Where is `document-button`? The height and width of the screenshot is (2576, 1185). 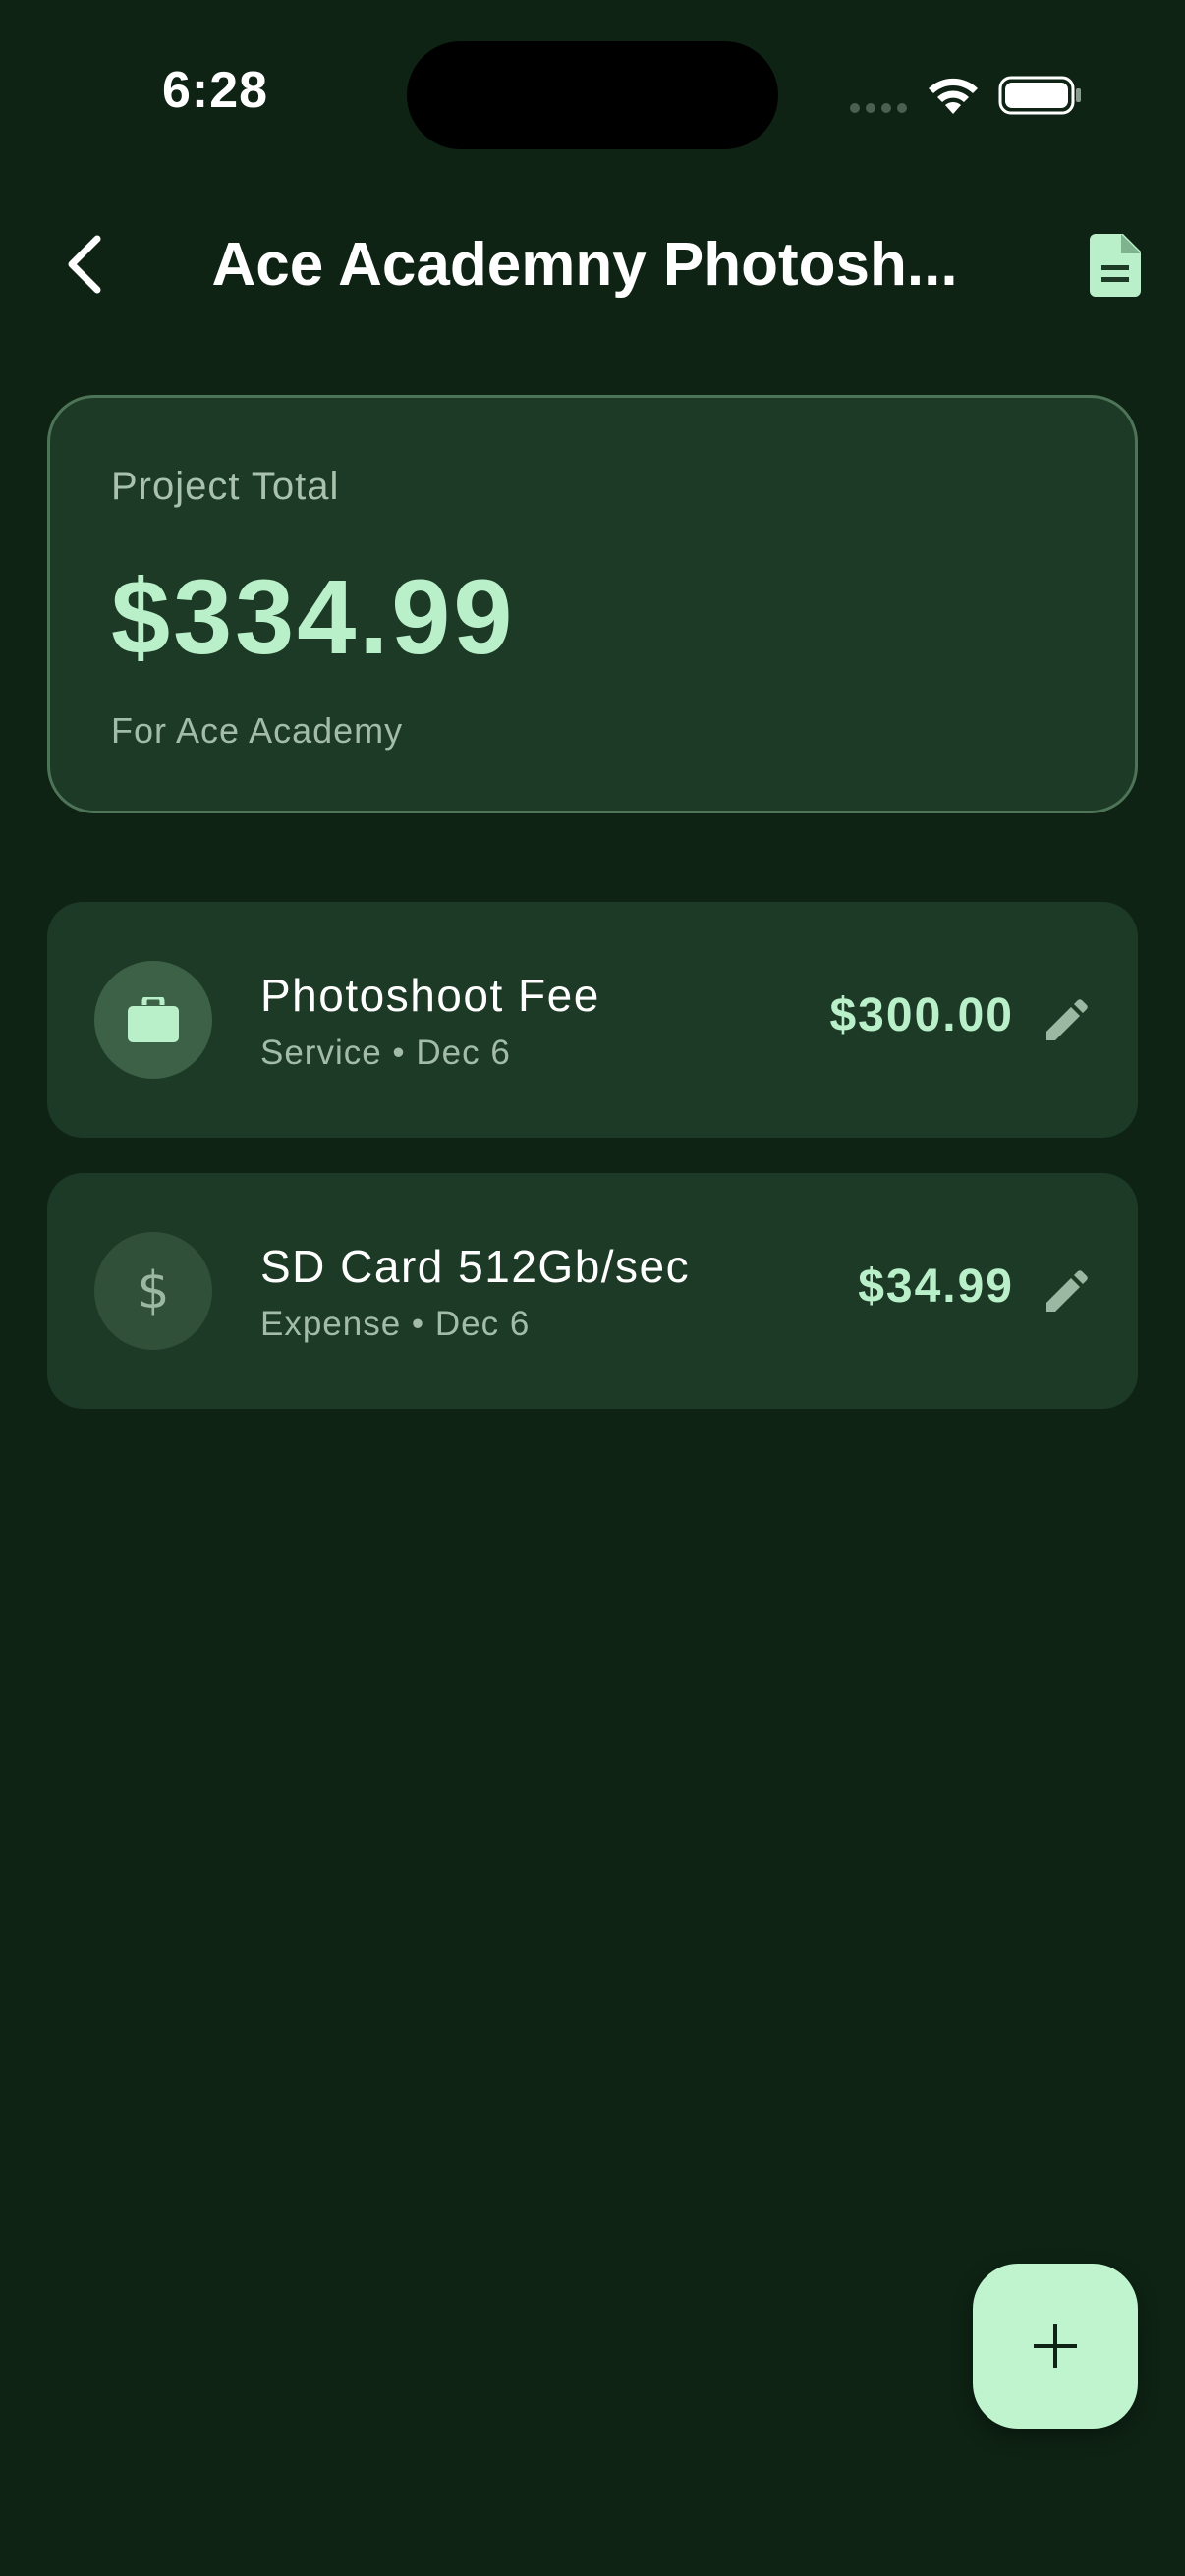
document-button is located at coordinates (1115, 265).